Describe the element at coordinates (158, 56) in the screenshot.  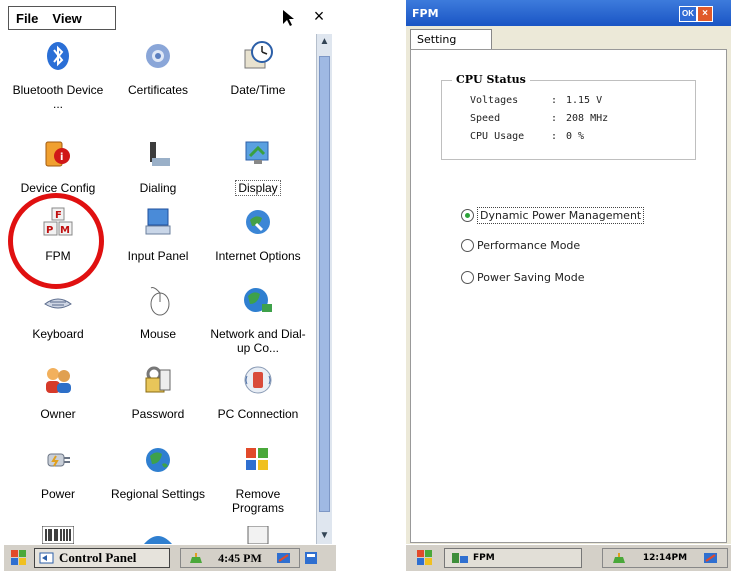
I see `certificates-icon` at that location.